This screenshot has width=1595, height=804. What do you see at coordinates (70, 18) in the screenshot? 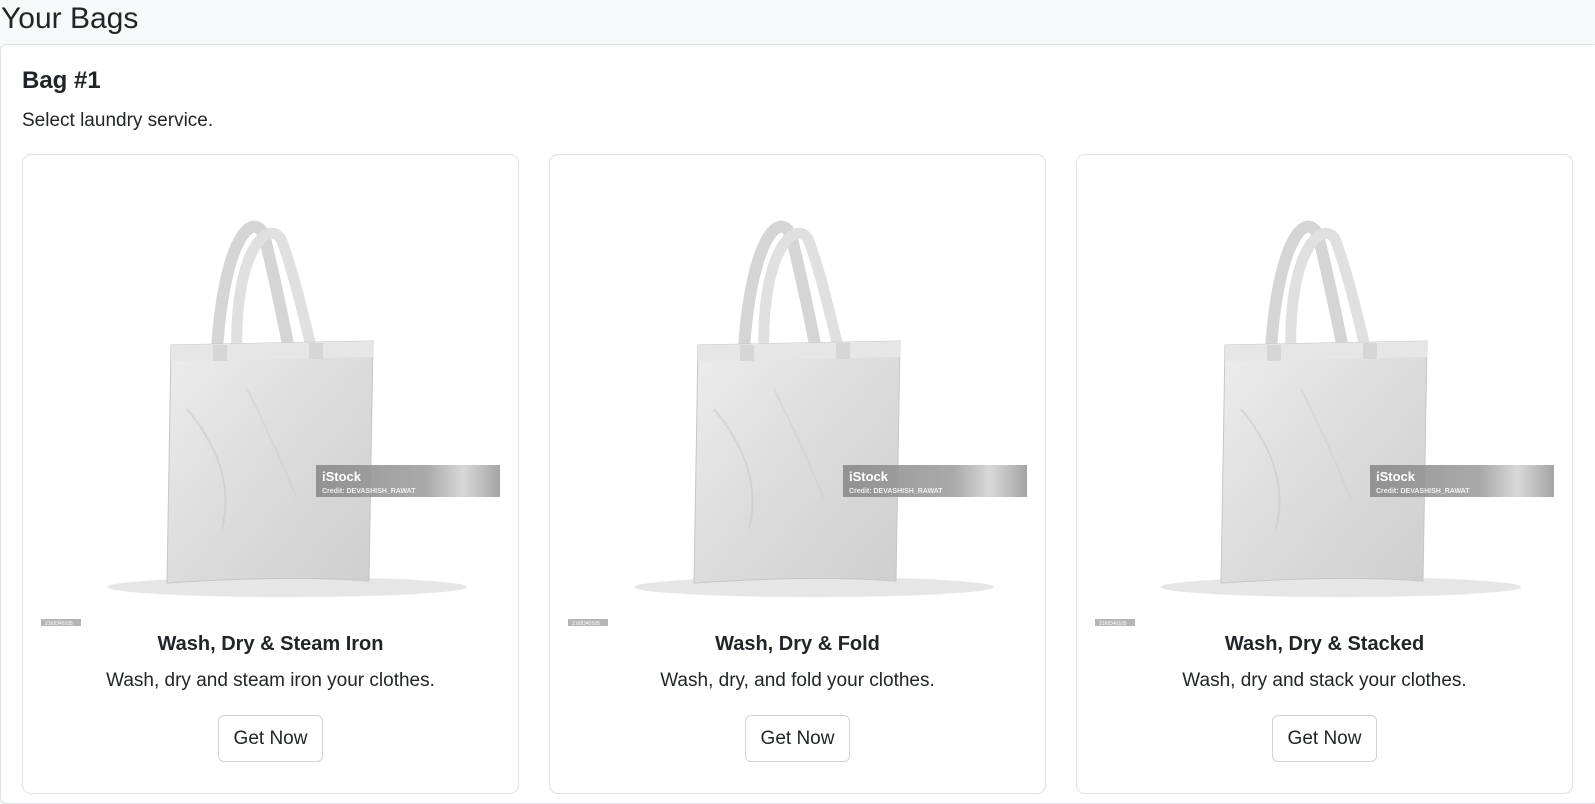
I see `page-title: Your Bags` at bounding box center [70, 18].